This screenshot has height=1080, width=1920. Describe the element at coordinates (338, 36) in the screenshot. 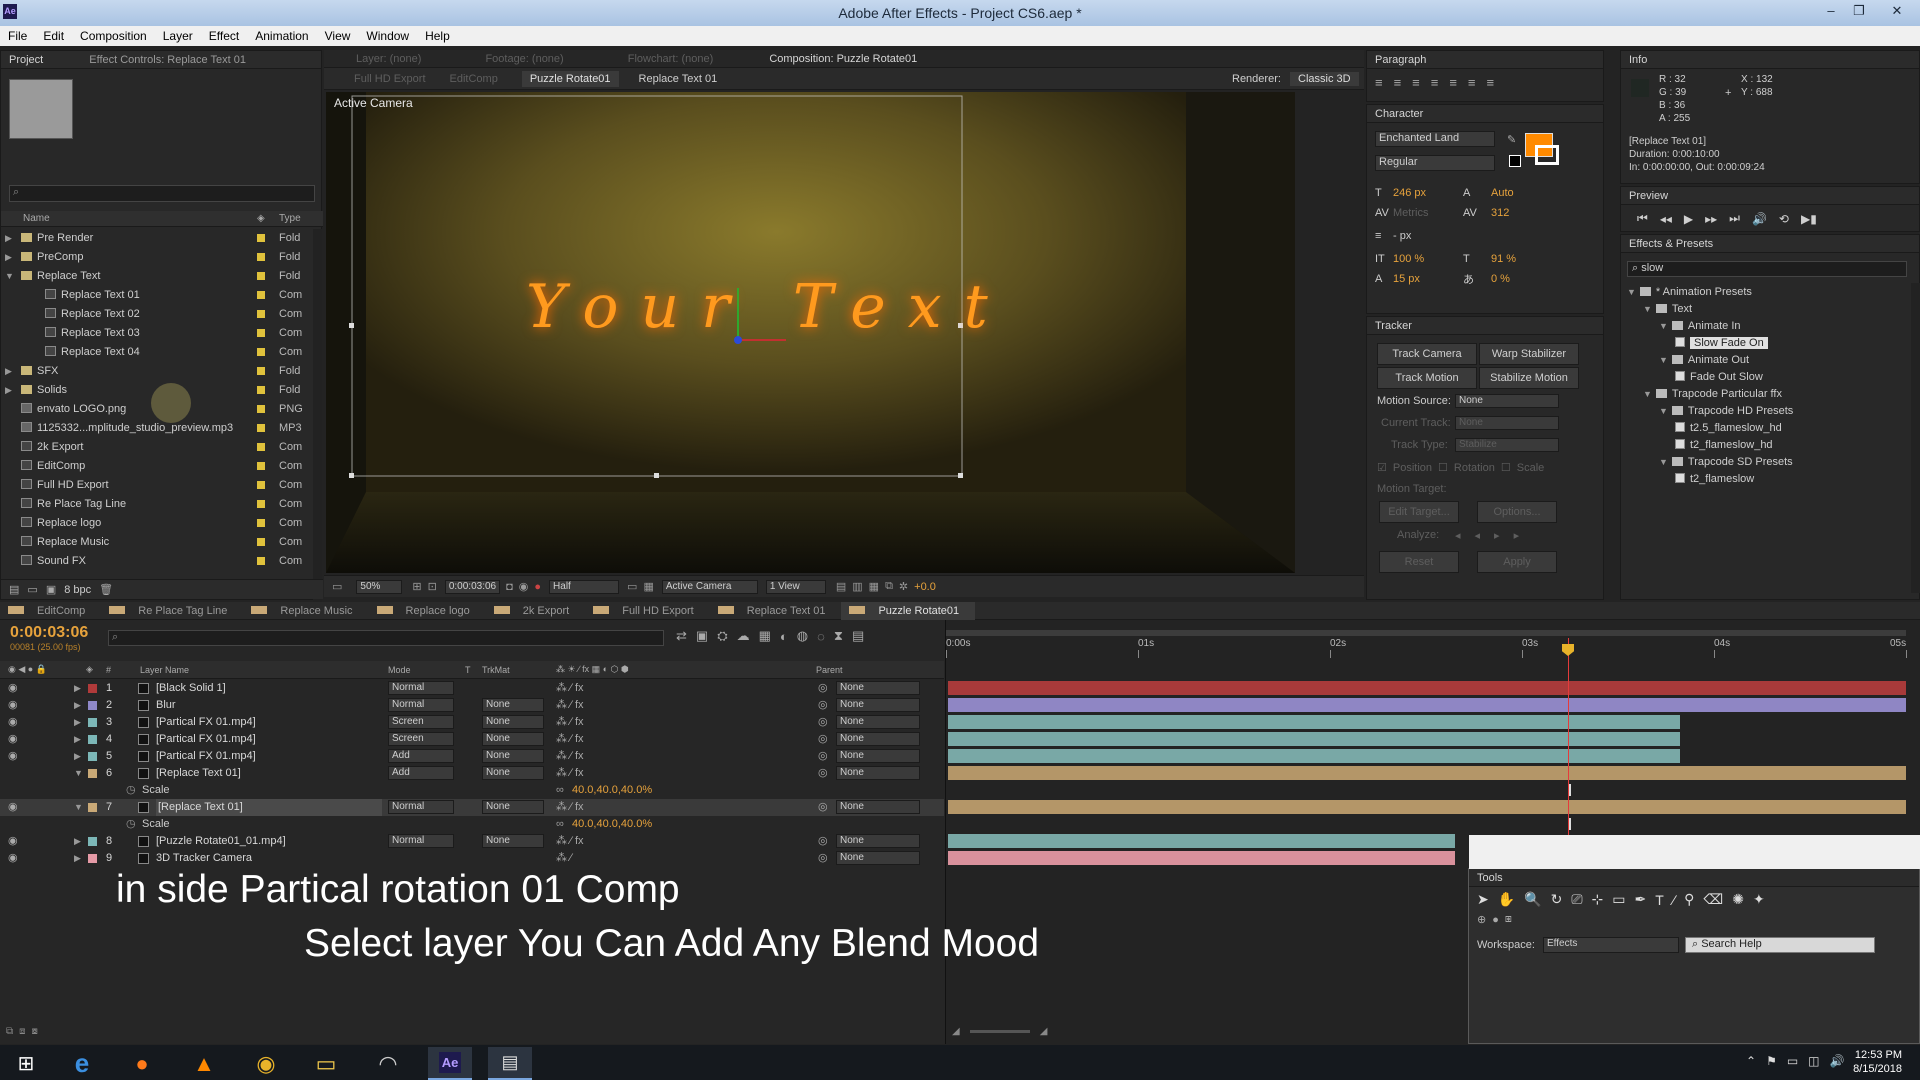

I see `menu-view: View` at that location.